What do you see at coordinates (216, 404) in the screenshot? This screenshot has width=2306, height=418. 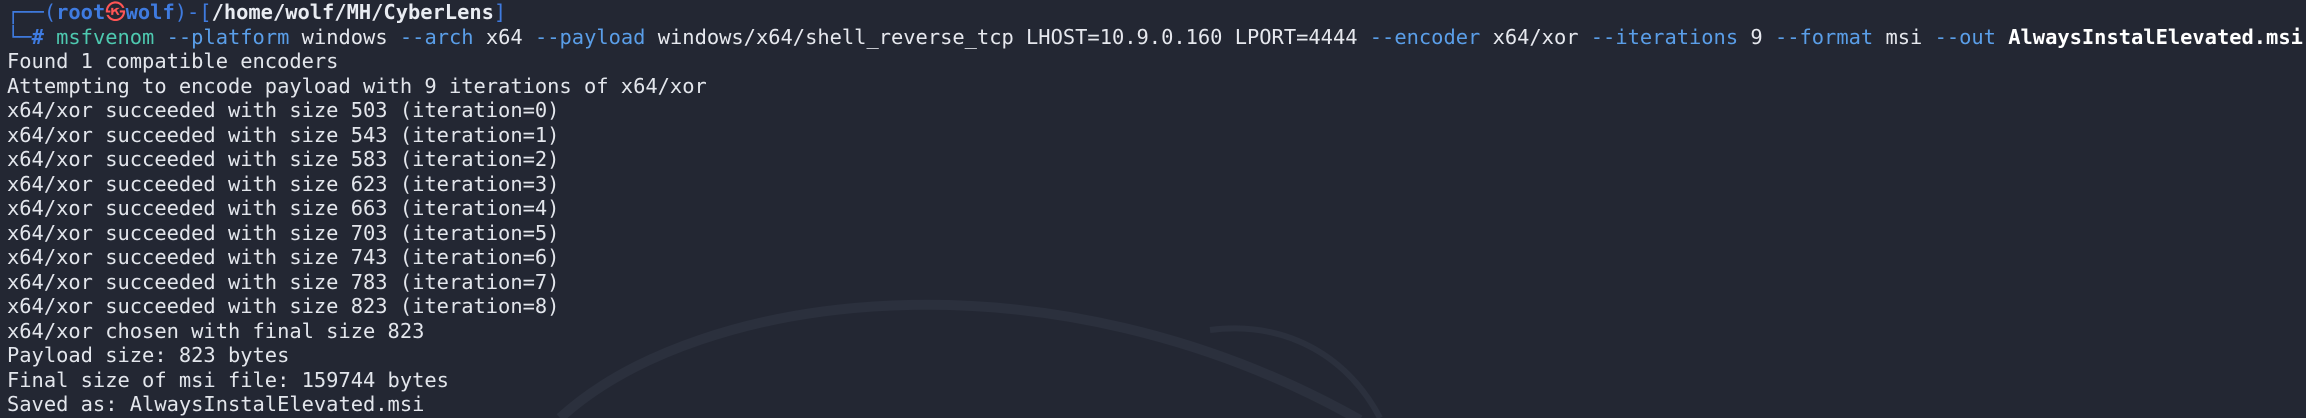 I see `output-line: Saved as: AlwaysInstalElevated.msi` at bounding box center [216, 404].